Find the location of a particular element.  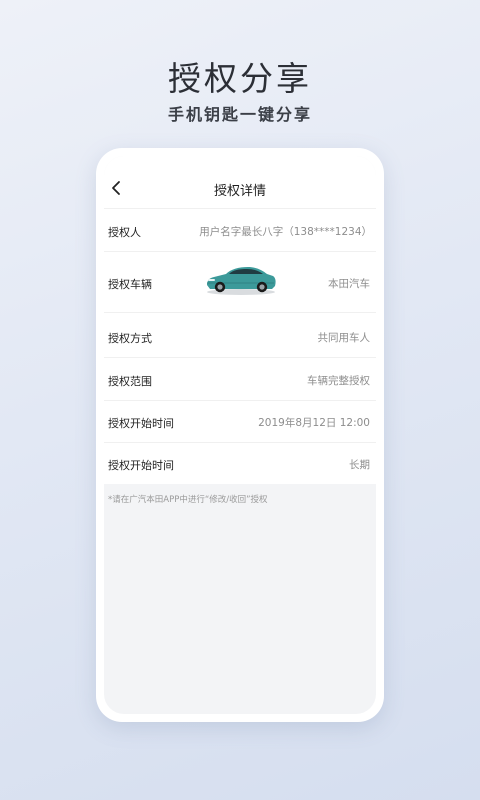

row-label: 授权范围 is located at coordinates (130, 381).